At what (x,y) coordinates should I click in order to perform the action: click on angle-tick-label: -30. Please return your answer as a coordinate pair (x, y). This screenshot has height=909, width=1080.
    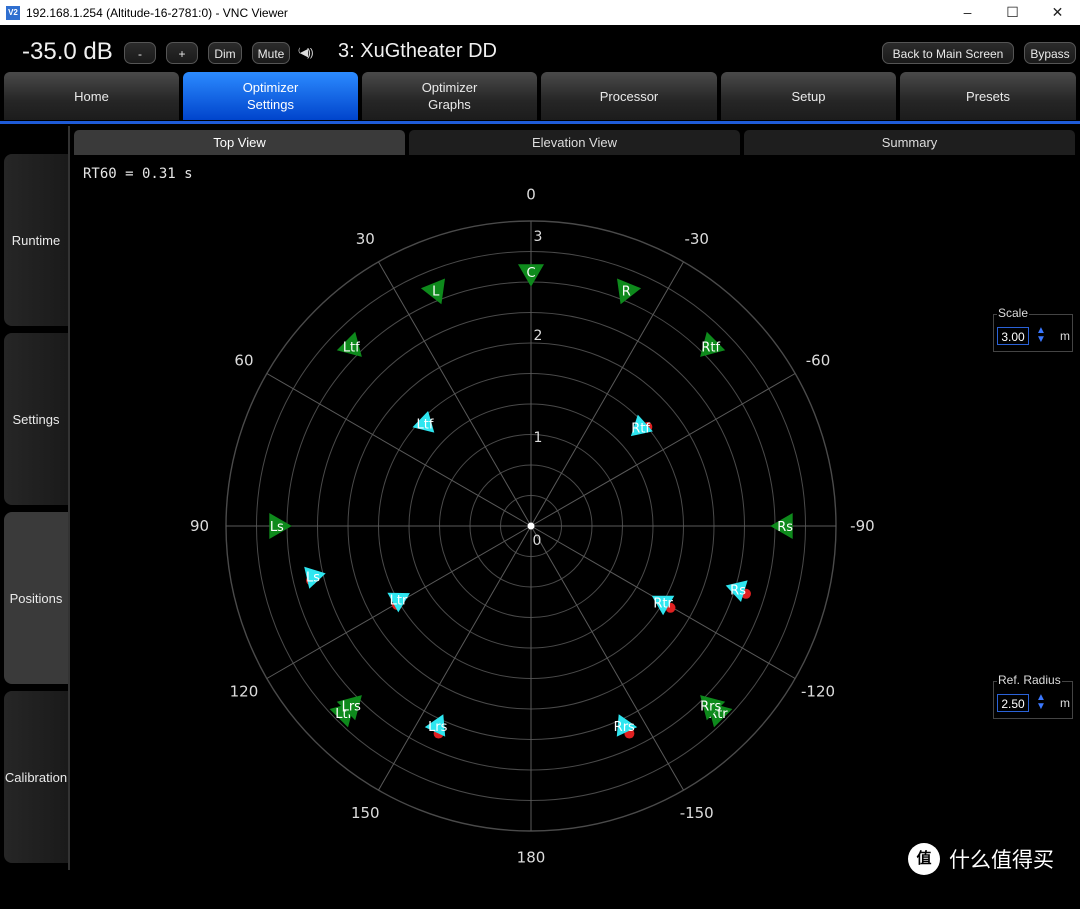
    Looking at the image, I should click on (696, 239).